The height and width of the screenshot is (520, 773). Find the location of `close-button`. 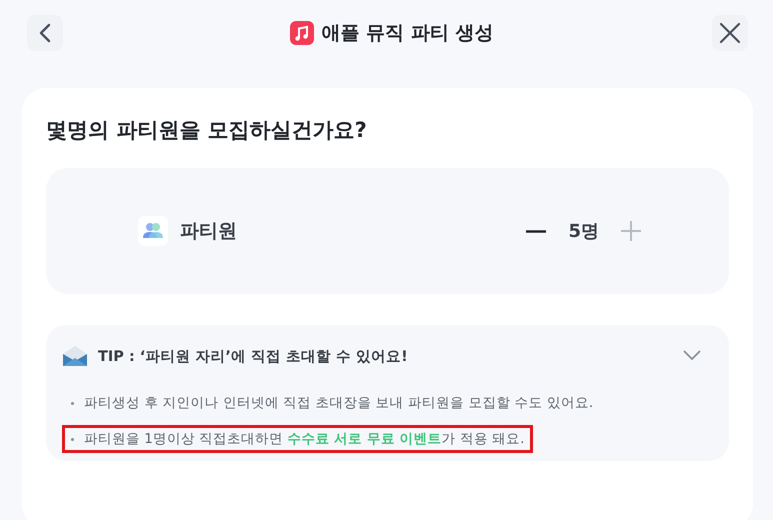

close-button is located at coordinates (730, 33).